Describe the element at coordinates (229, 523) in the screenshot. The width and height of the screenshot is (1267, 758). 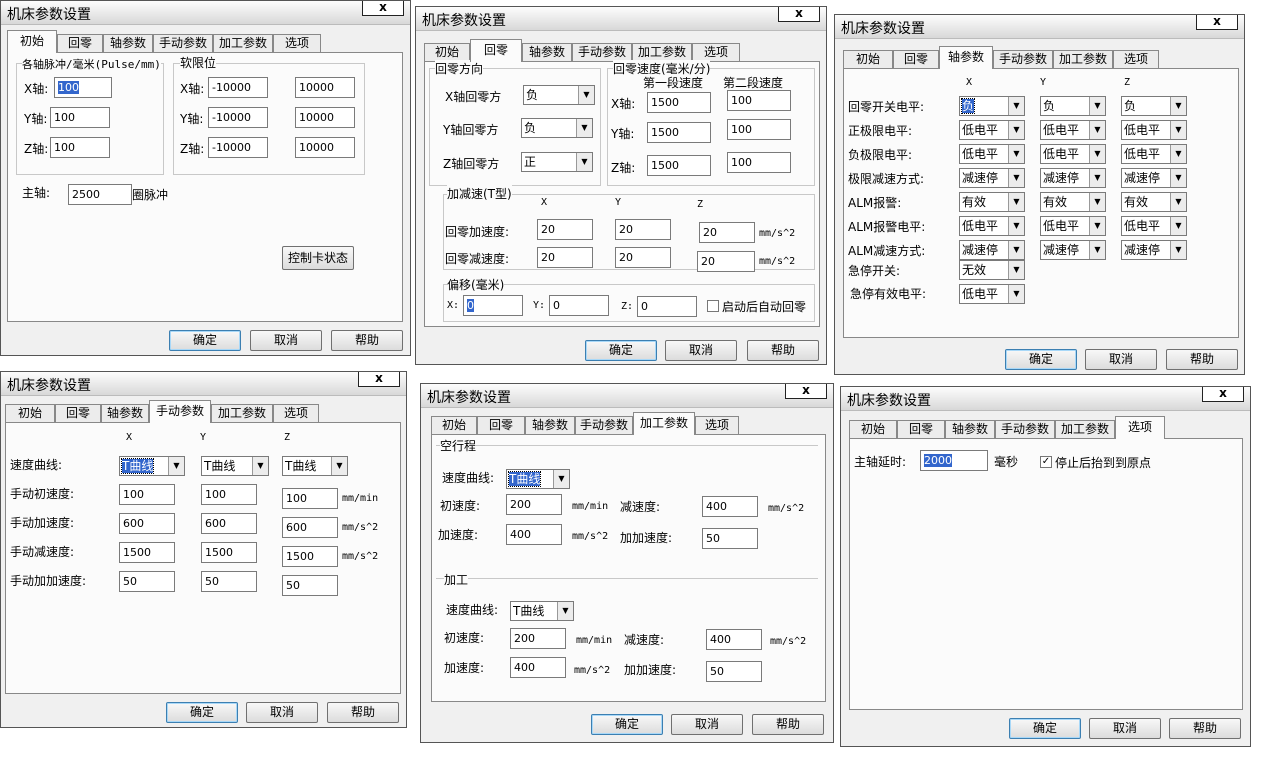
I see `manual-input-y: 600` at that location.